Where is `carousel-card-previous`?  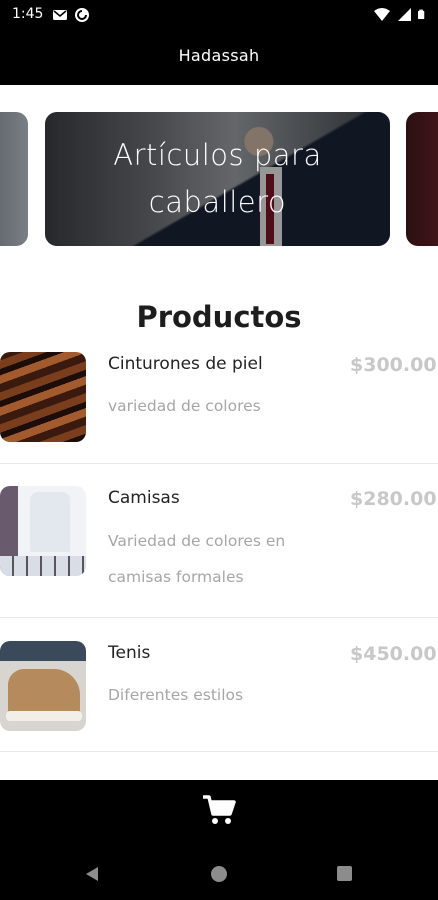
carousel-card-previous is located at coordinates (14, 179).